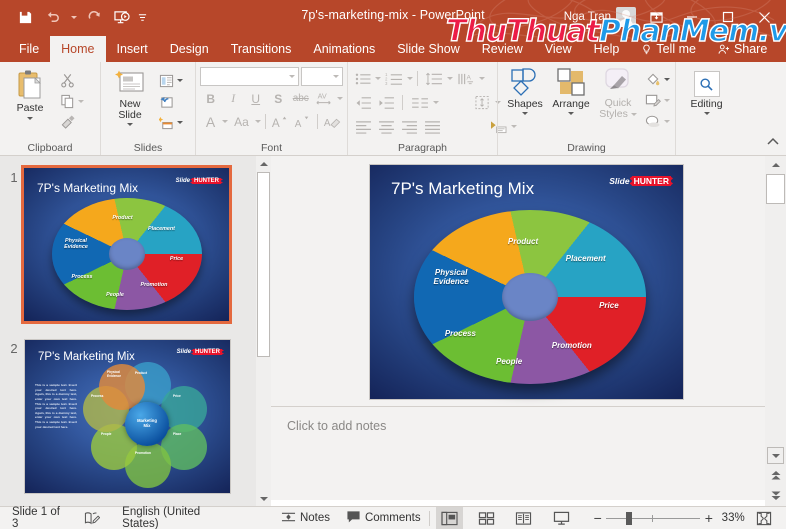  What do you see at coordinates (409, 126) in the screenshot?
I see `align-right-button` at bounding box center [409, 126].